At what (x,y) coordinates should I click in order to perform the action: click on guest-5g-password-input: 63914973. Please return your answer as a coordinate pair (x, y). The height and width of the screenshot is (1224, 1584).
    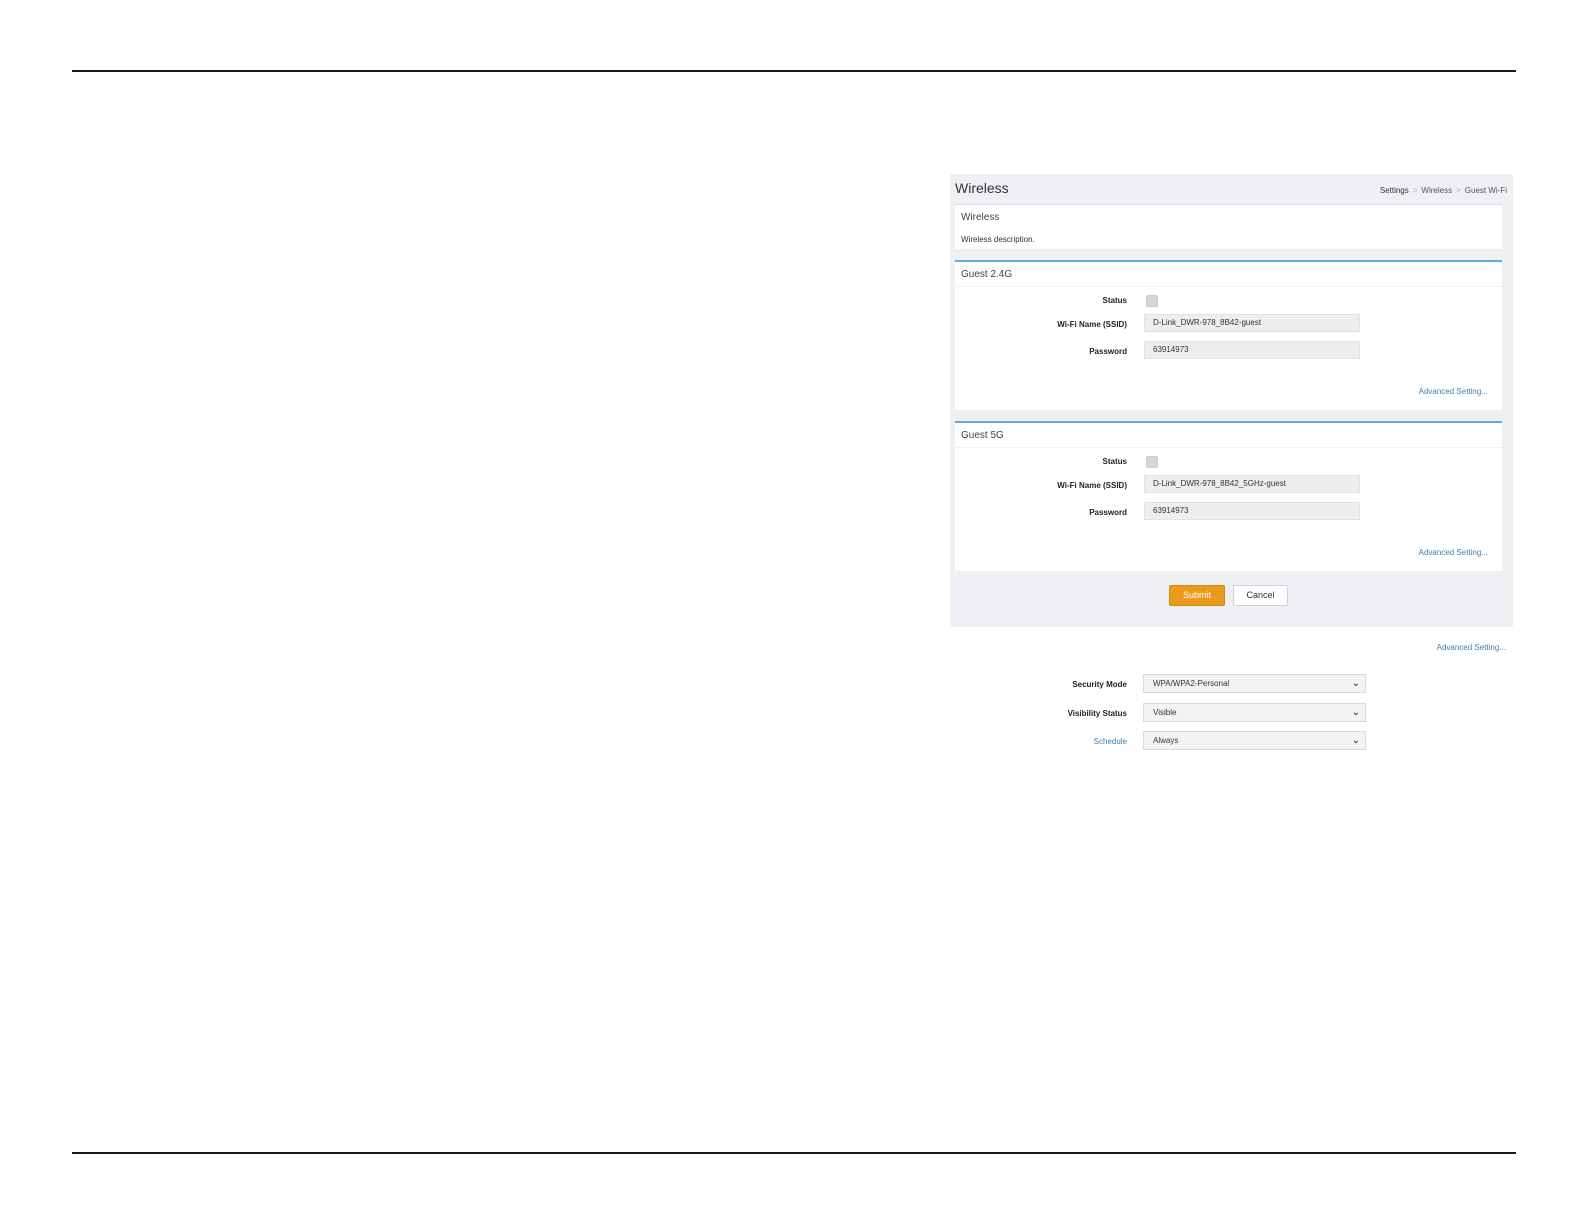
    Looking at the image, I should click on (1252, 511).